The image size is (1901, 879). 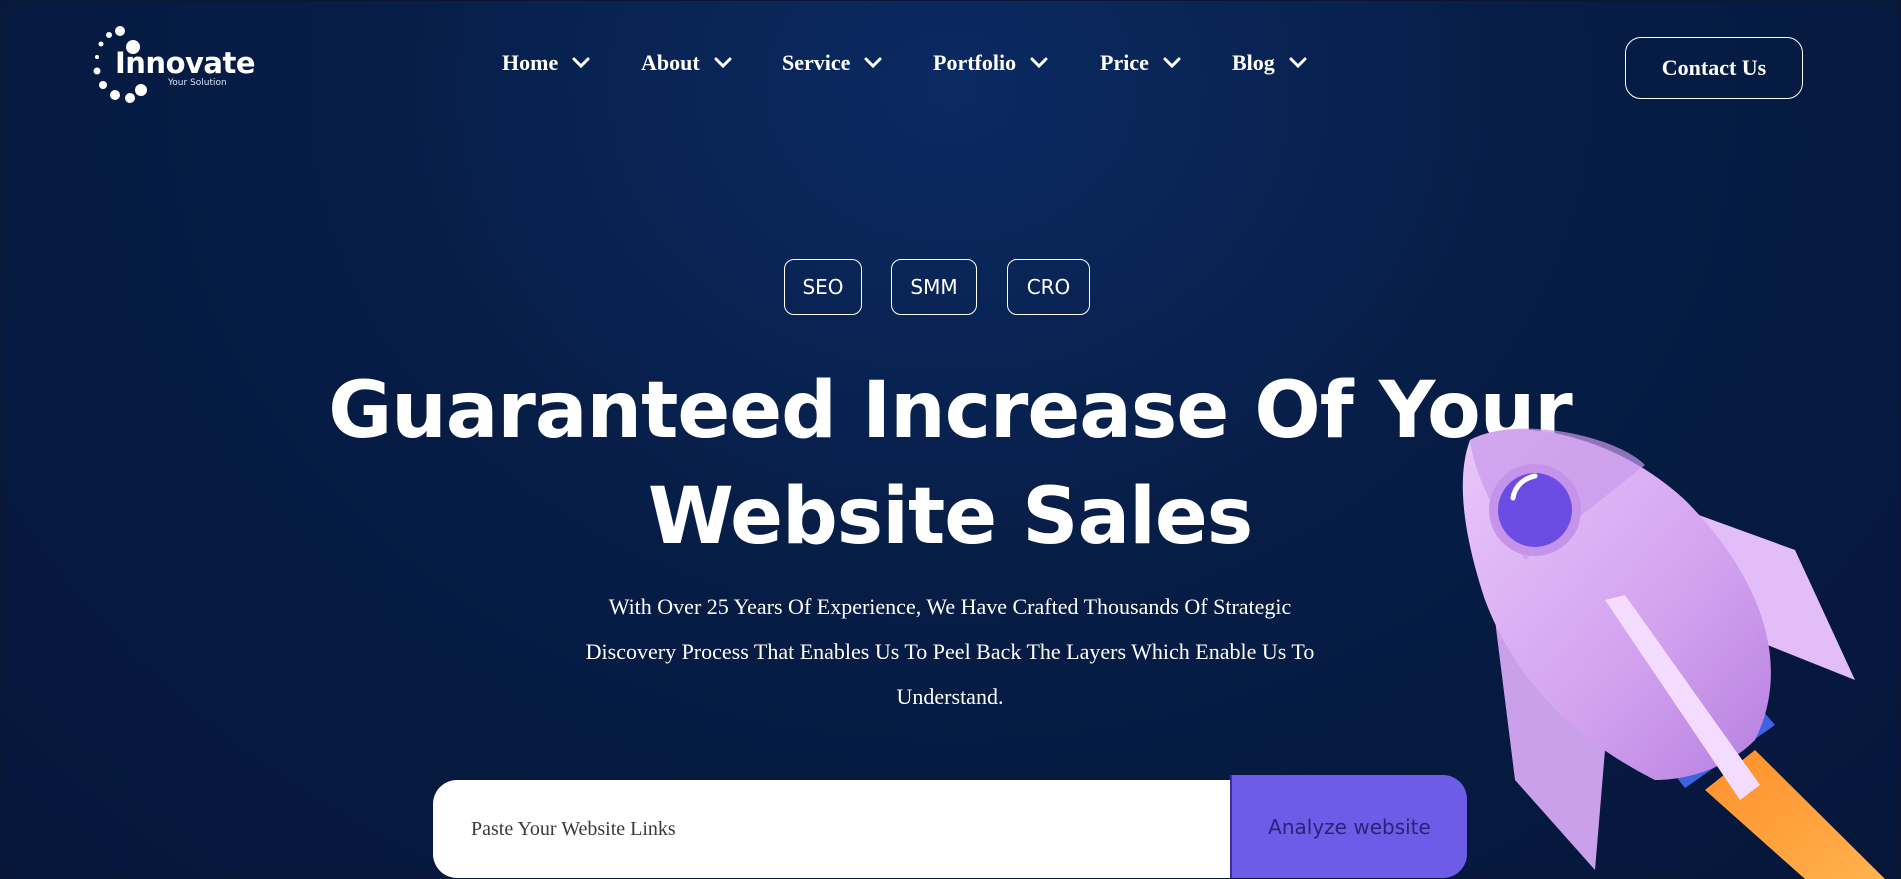 I want to click on nav-item-label: Service, so click(x=816, y=62).